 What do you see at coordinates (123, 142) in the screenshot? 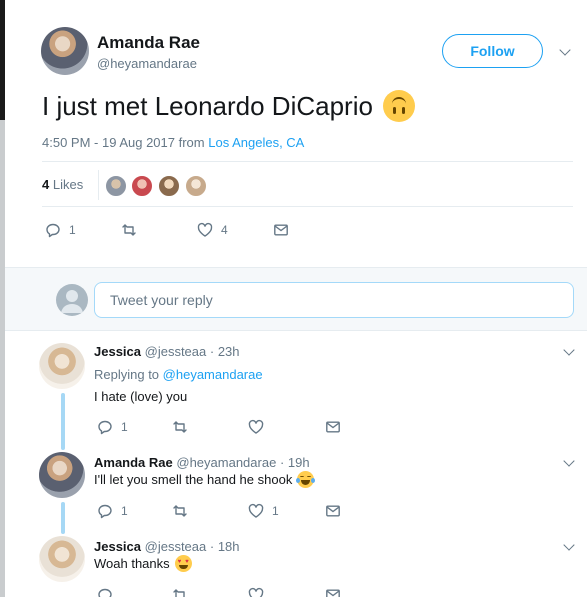
I see `tweet-timestamp: 4:50 PM - 19 Aug 2017 from` at bounding box center [123, 142].